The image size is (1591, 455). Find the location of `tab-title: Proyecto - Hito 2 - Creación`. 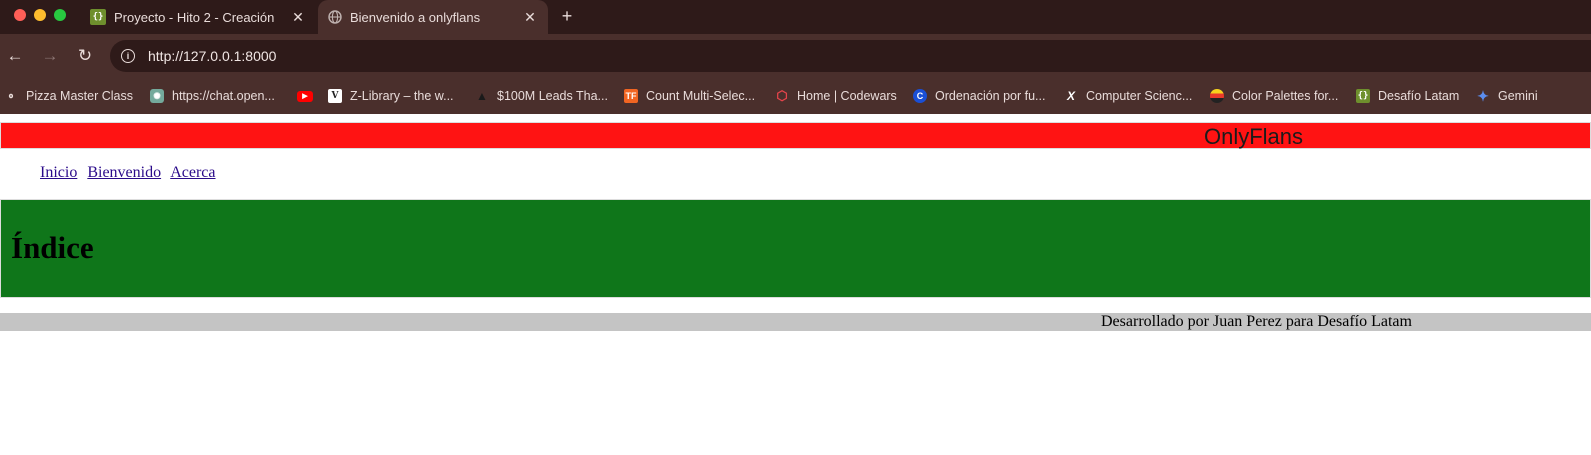

tab-title: Proyecto - Hito 2 - Creación is located at coordinates (194, 17).